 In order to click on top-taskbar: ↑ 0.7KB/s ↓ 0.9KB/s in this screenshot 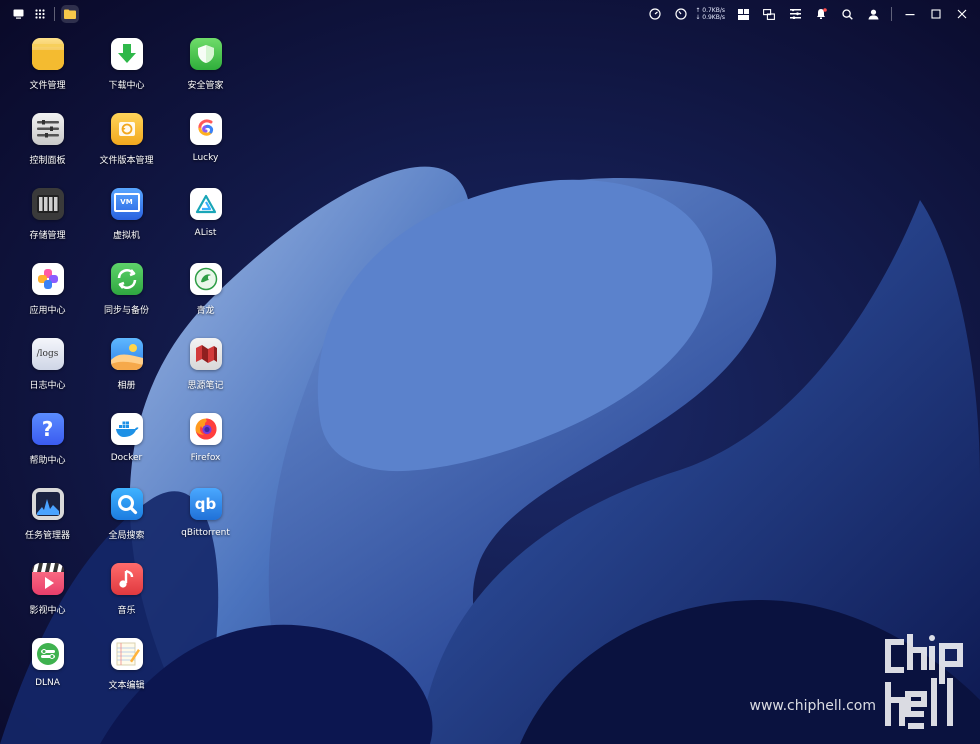, I will do `click(490, 14)`.